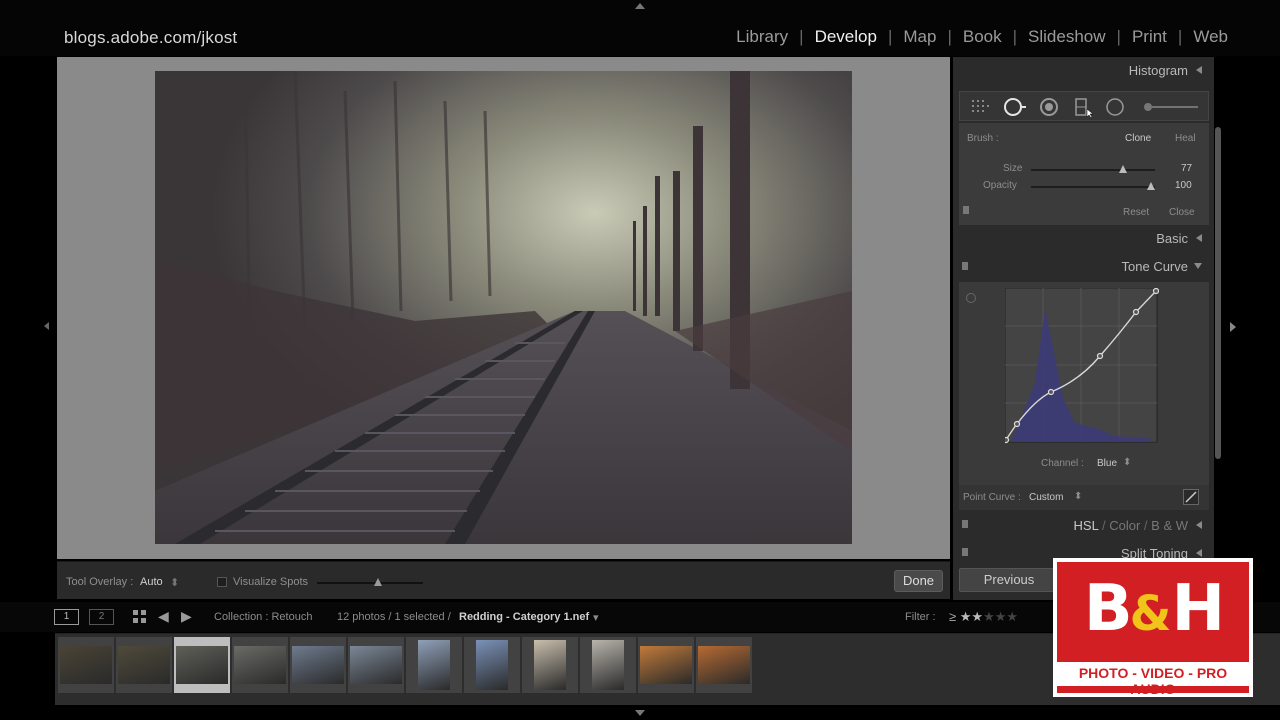 The width and height of the screenshot is (1280, 720). I want to click on collapse-icon, so click(1199, 70).